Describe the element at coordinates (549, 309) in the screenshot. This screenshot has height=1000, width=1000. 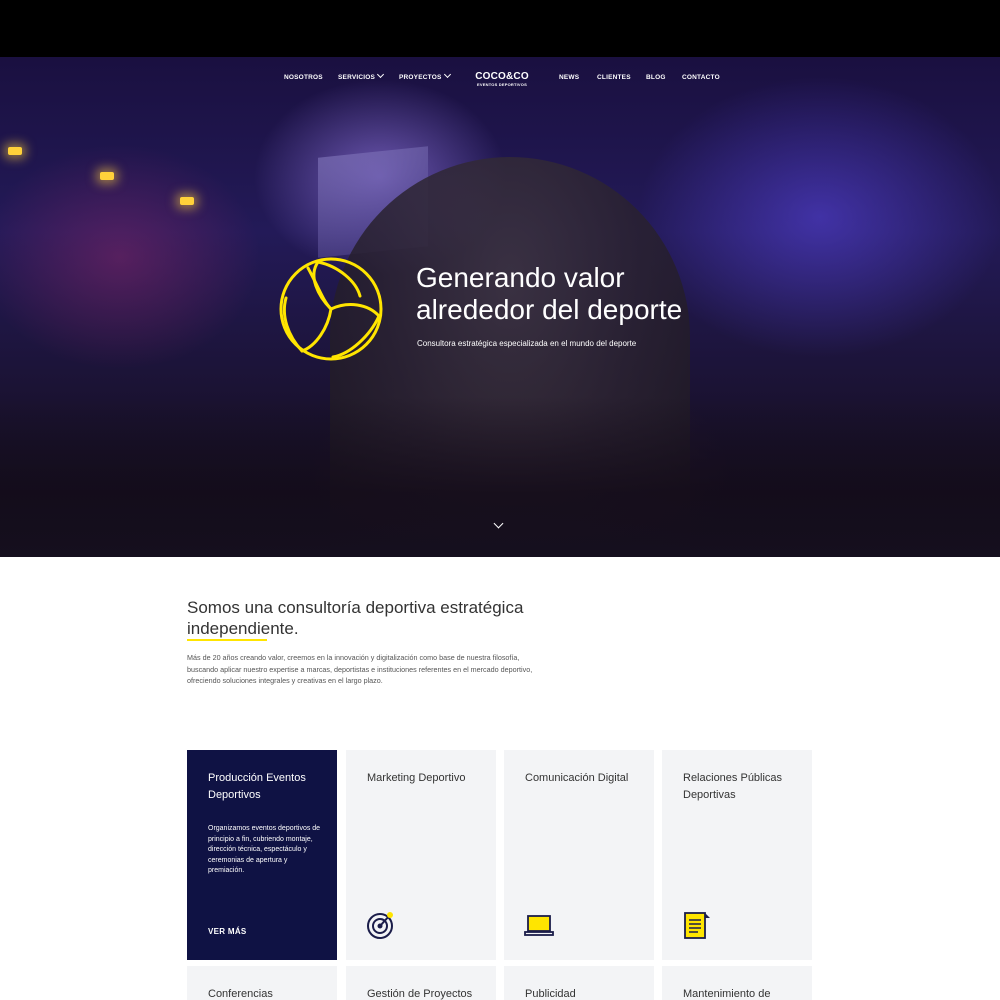
I see `hero-title-line2: alrededor del deporte` at that location.